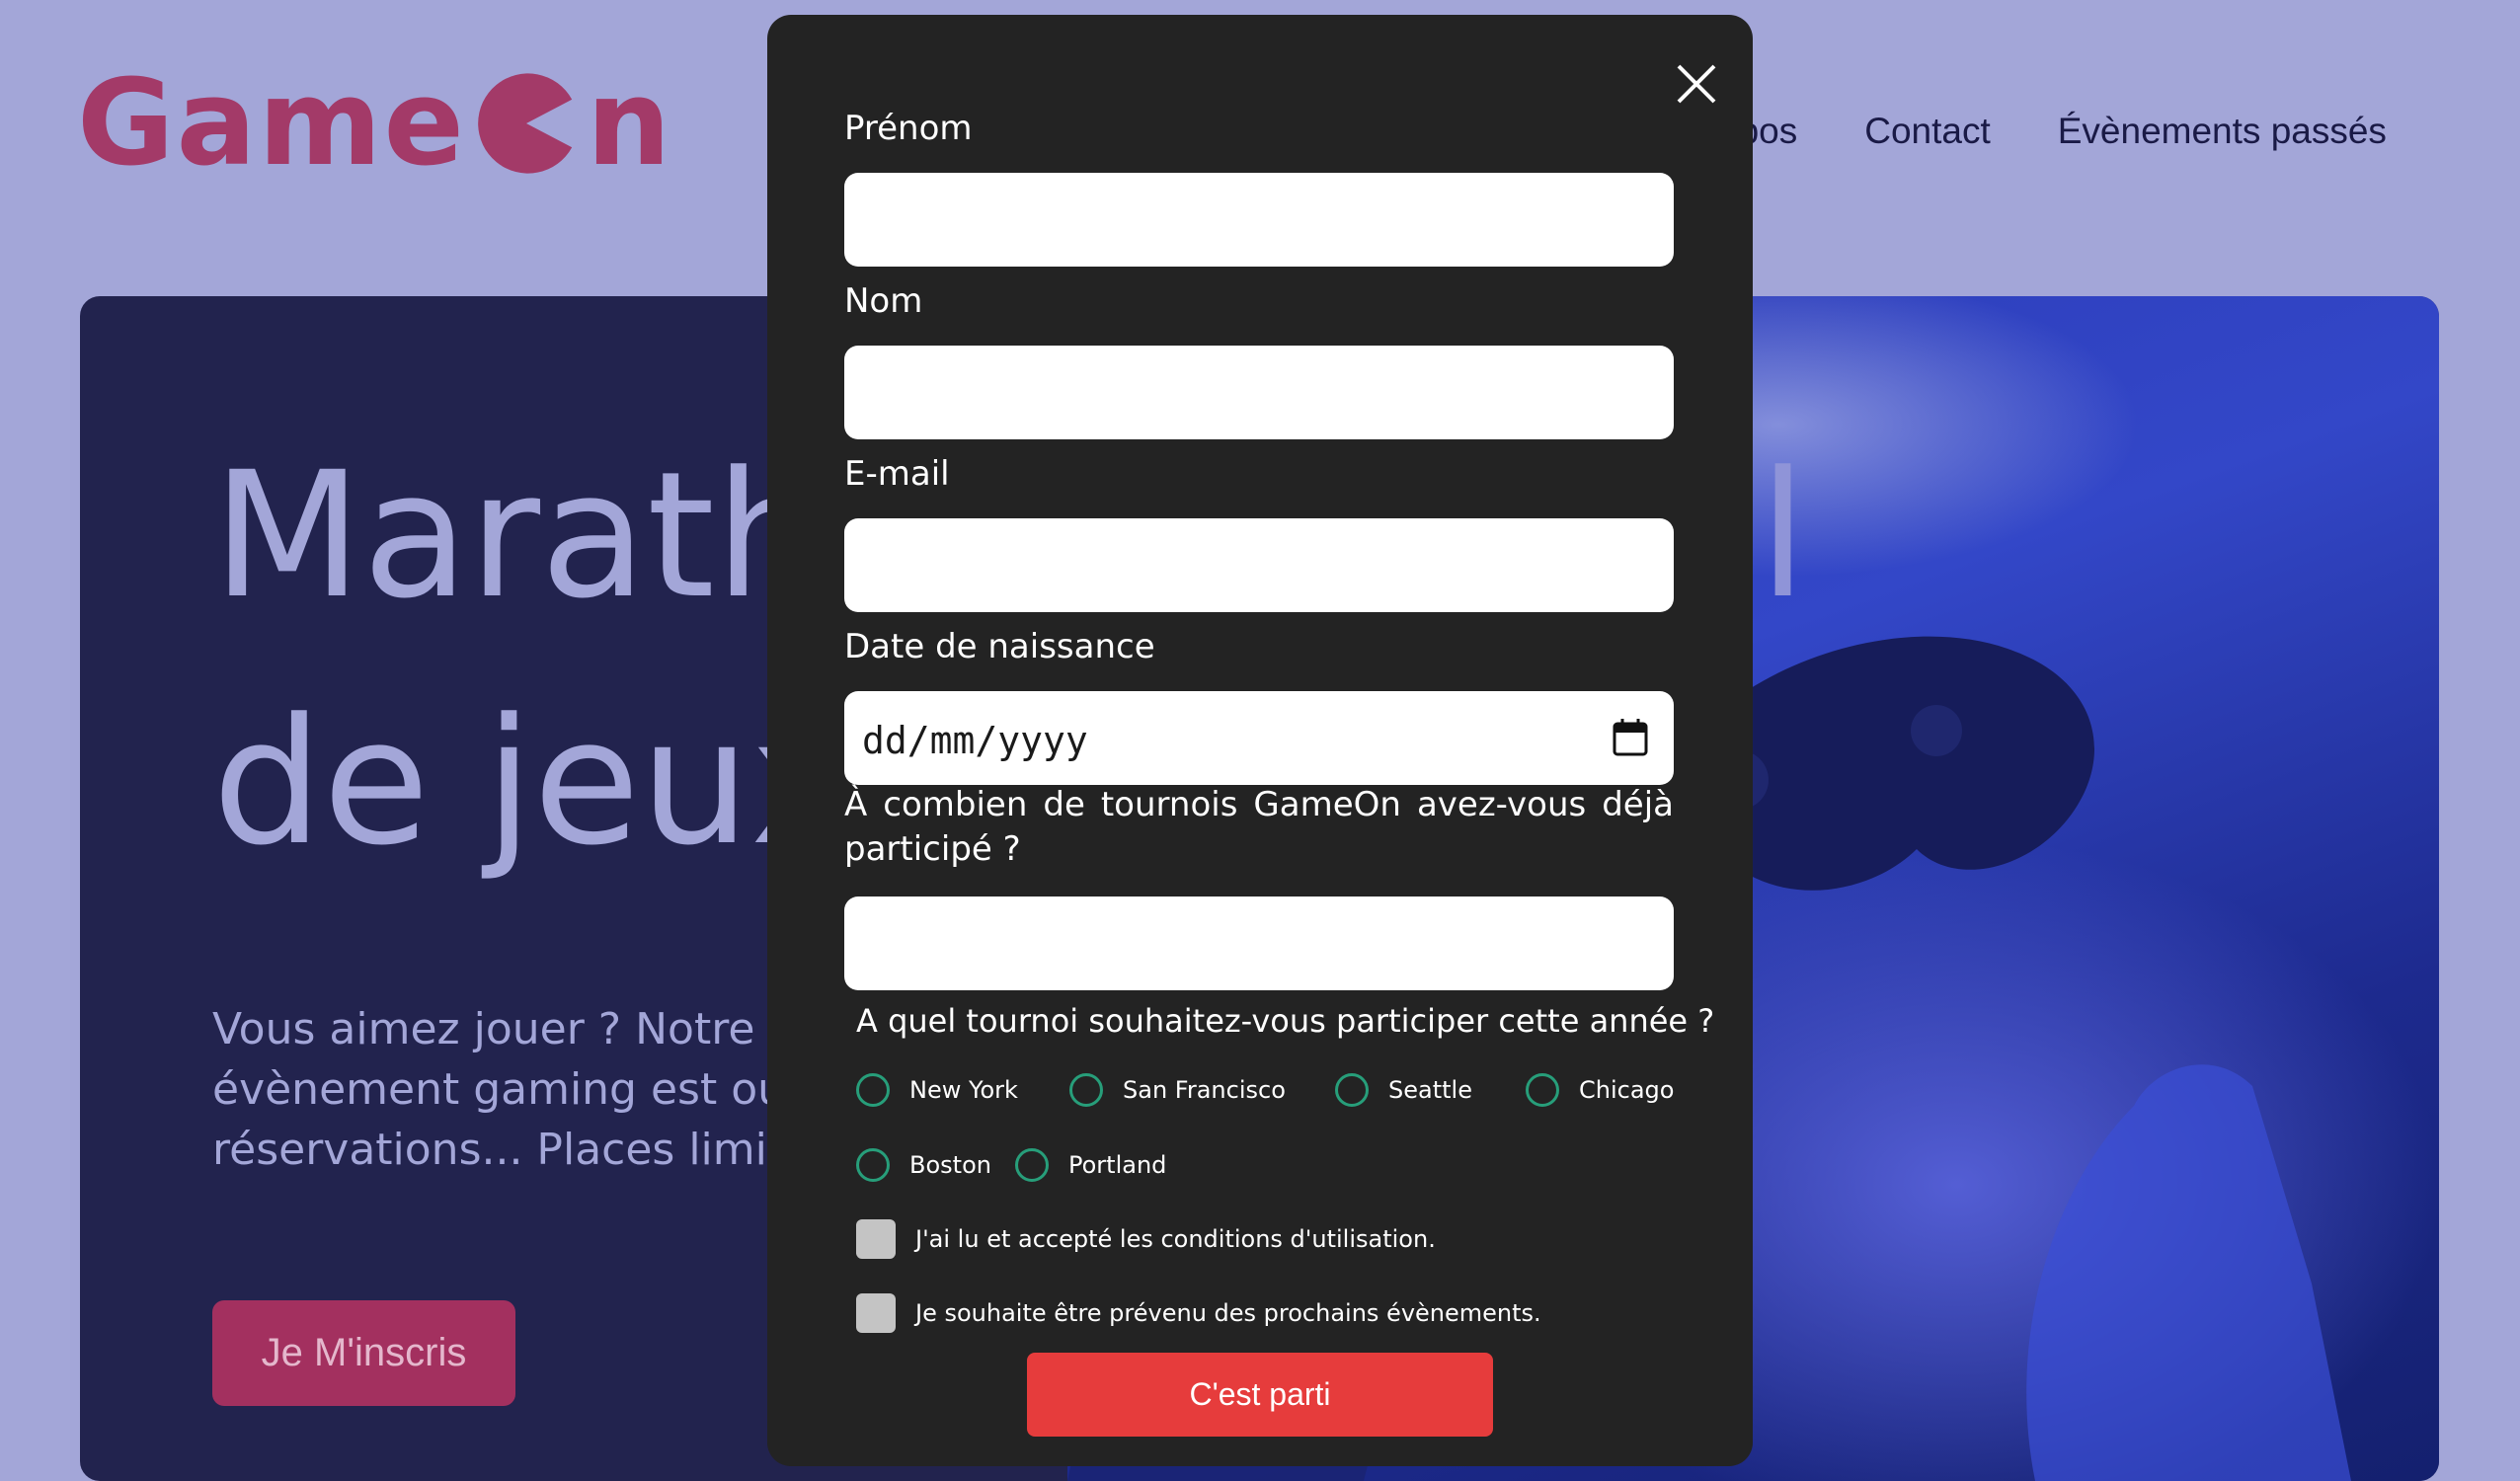  I want to click on submit-button: C'est parti, so click(1260, 1395).